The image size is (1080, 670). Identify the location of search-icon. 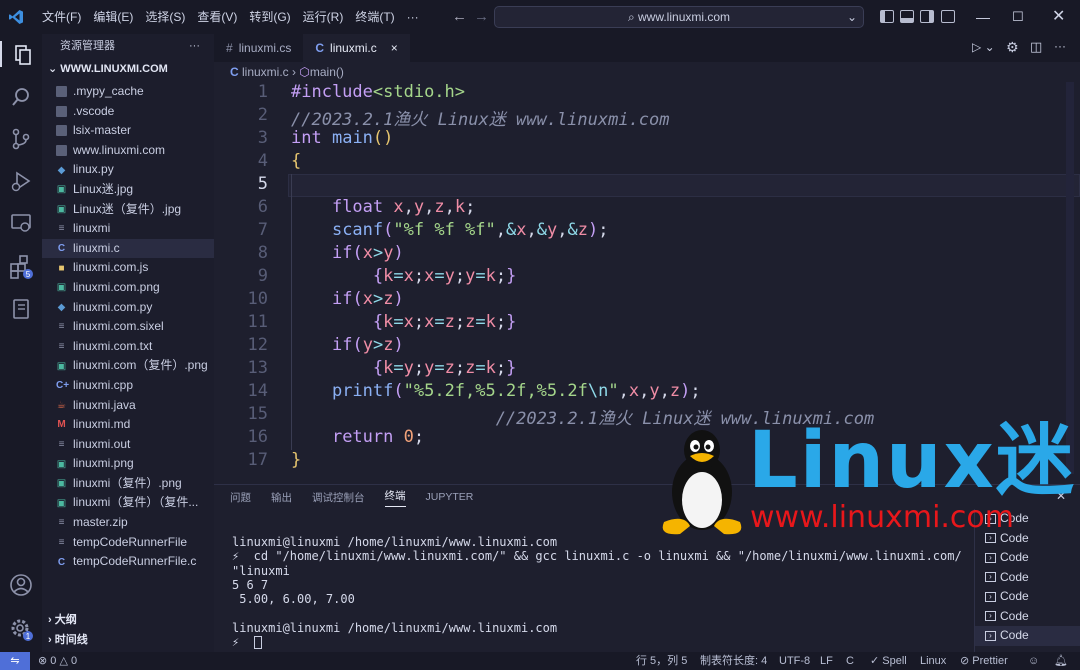
(21, 97).